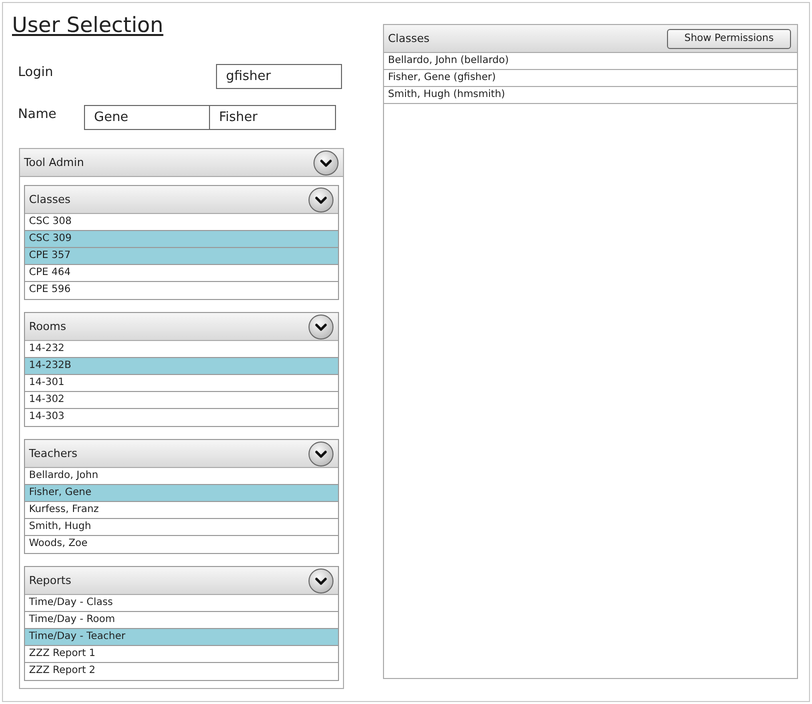 The width and height of the screenshot is (812, 704). What do you see at coordinates (88, 25) in the screenshot?
I see `page-title: User Selection` at bounding box center [88, 25].